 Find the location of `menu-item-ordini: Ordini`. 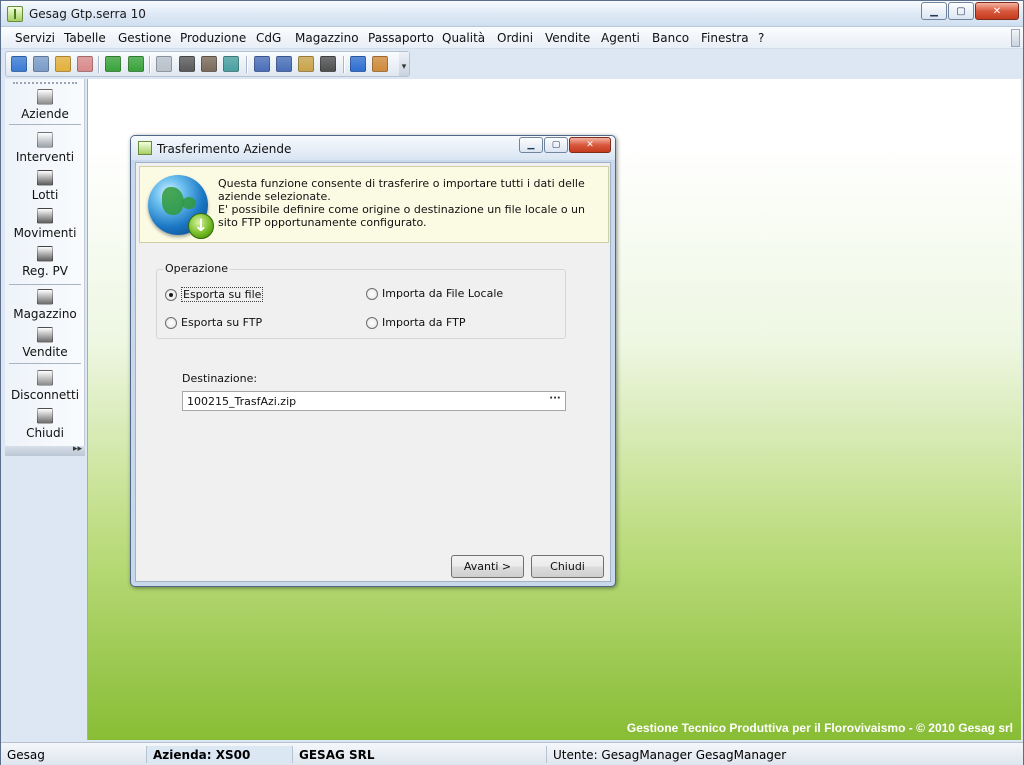

menu-item-ordini: Ordini is located at coordinates (515, 38).